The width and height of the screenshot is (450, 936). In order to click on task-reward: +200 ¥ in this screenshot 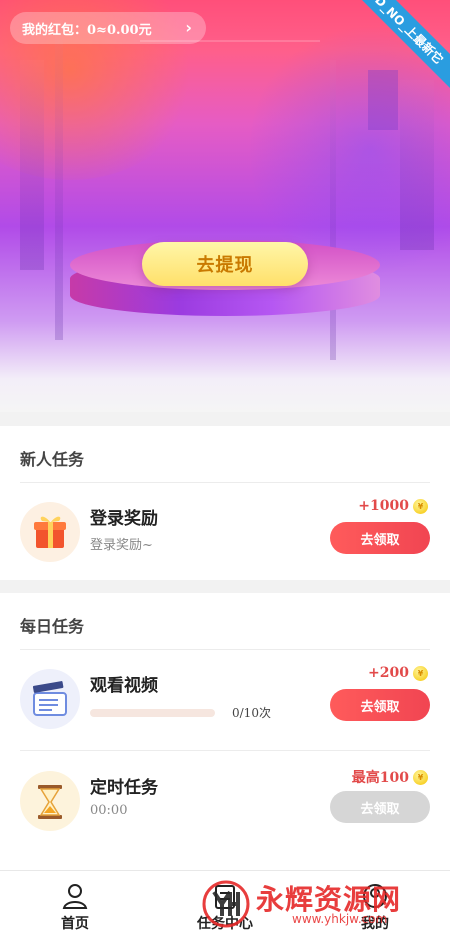, I will do `click(398, 673)`.